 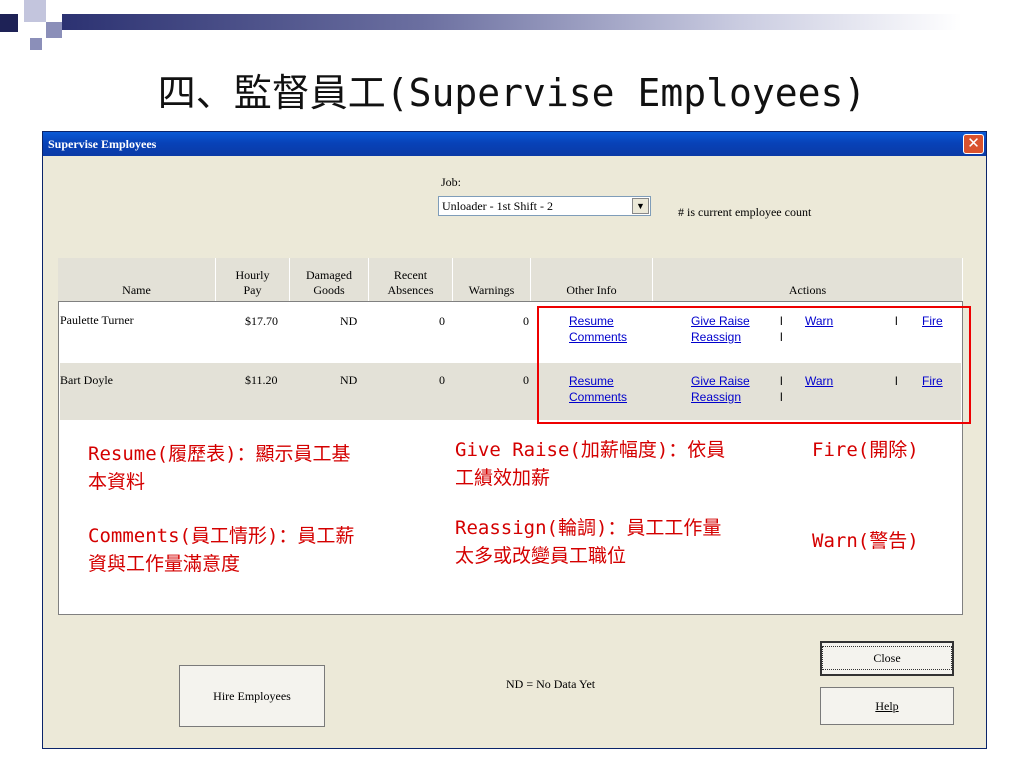 I want to click on job-select-value: Unloader - 1st Shift - 2, so click(x=497, y=206).